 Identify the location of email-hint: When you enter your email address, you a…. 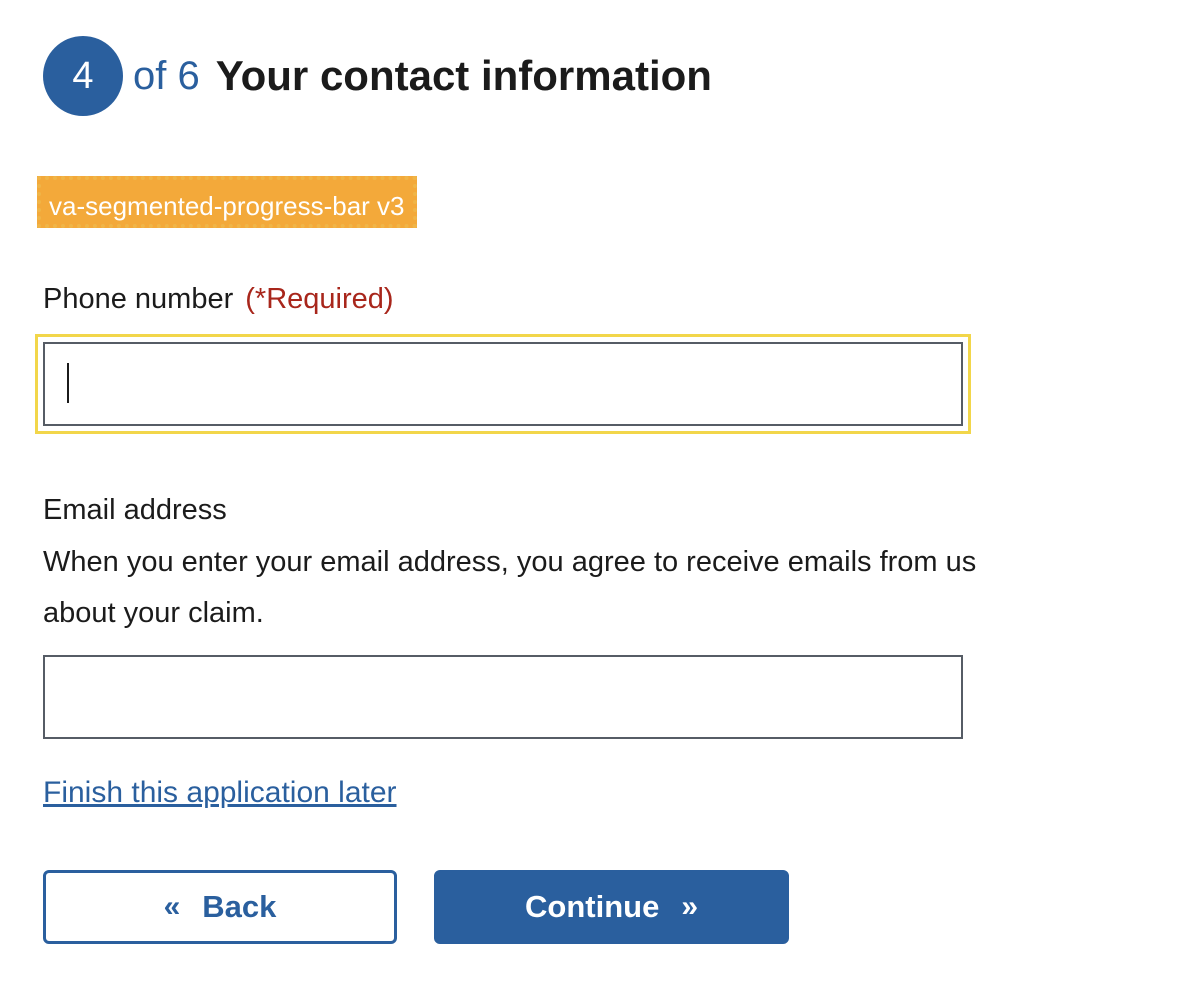
(510, 587).